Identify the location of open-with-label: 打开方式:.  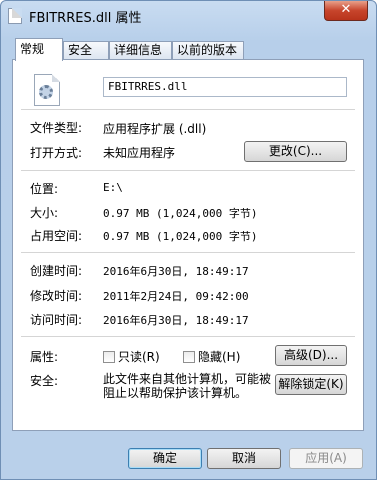
(56, 153).